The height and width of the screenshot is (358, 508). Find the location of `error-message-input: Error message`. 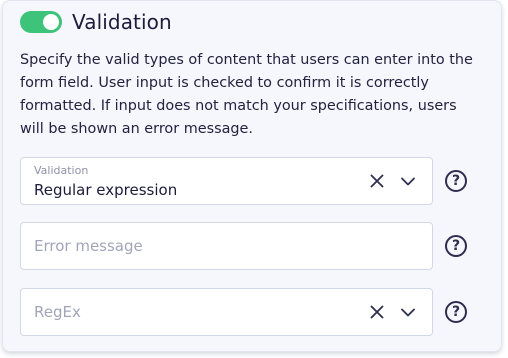

error-message-input: Error message is located at coordinates (226, 246).